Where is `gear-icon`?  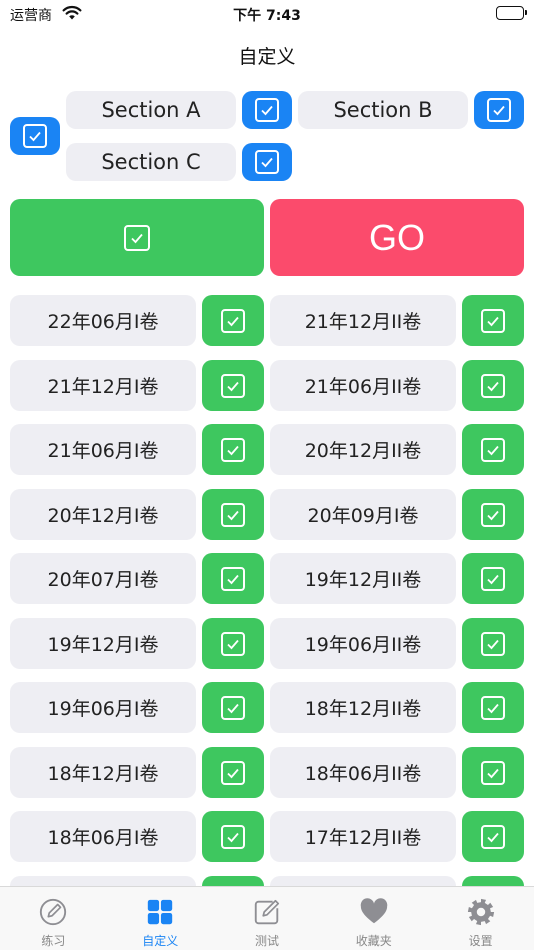 gear-icon is located at coordinates (481, 912).